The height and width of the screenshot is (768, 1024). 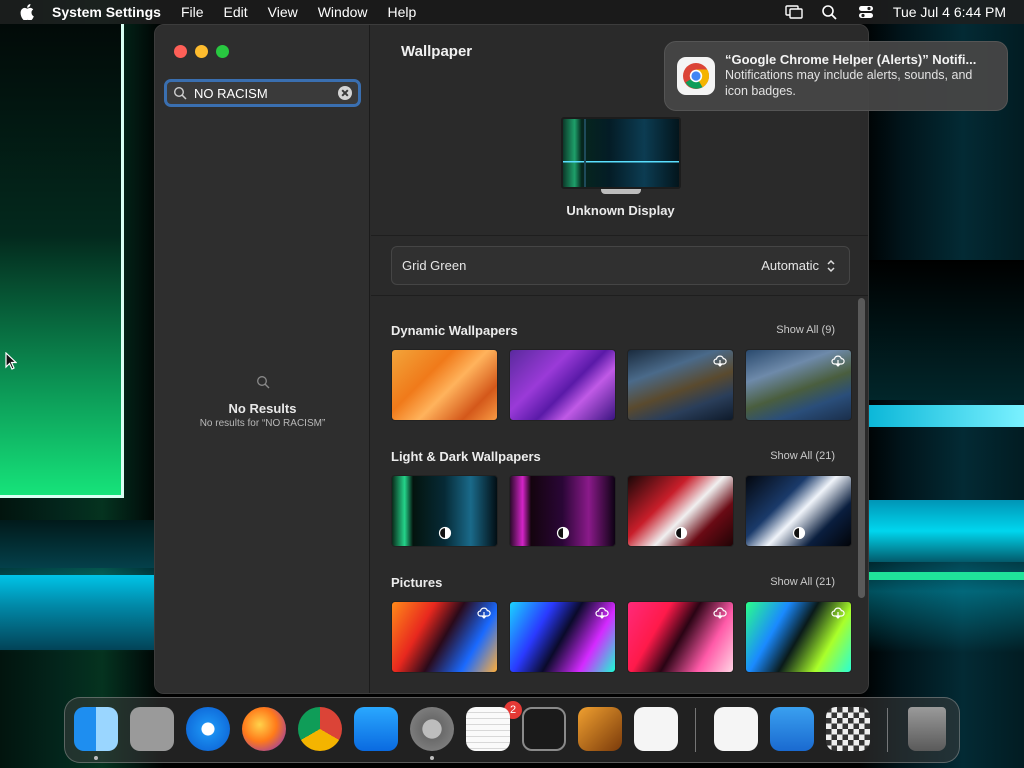 What do you see at coordinates (262, 408) in the screenshot?
I see `no-results-title: No Results` at bounding box center [262, 408].